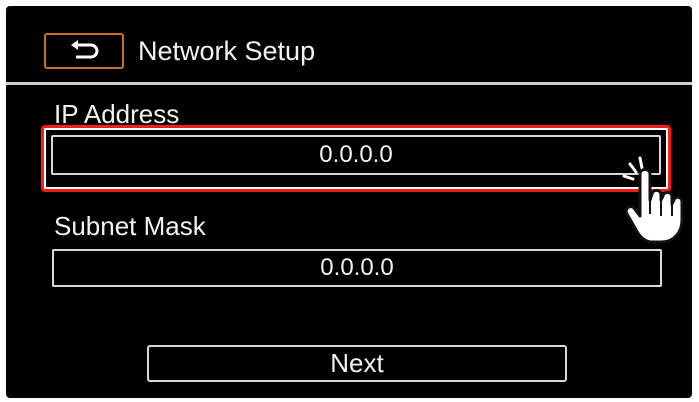  I want to click on header-divider, so click(349, 83).